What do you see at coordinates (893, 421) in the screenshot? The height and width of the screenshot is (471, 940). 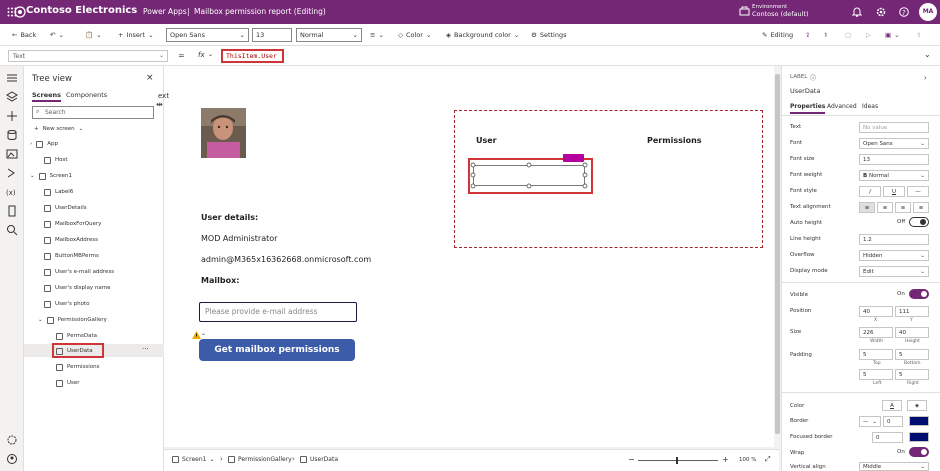 I see `border-width-input: 0` at bounding box center [893, 421].